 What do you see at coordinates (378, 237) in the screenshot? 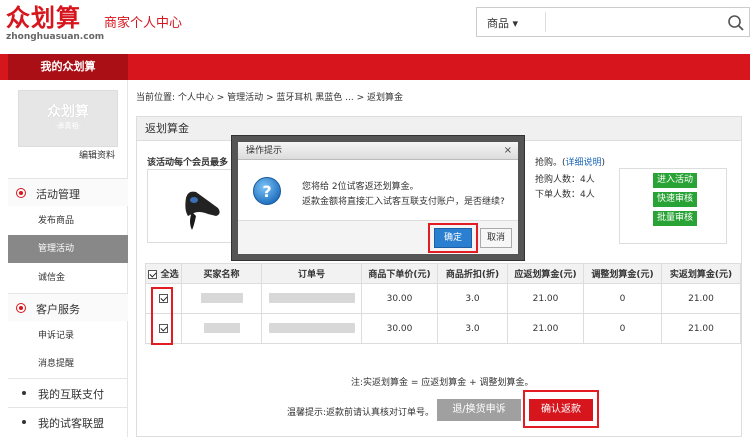
I see `dialog-footer: 确定 取消` at bounding box center [378, 237].